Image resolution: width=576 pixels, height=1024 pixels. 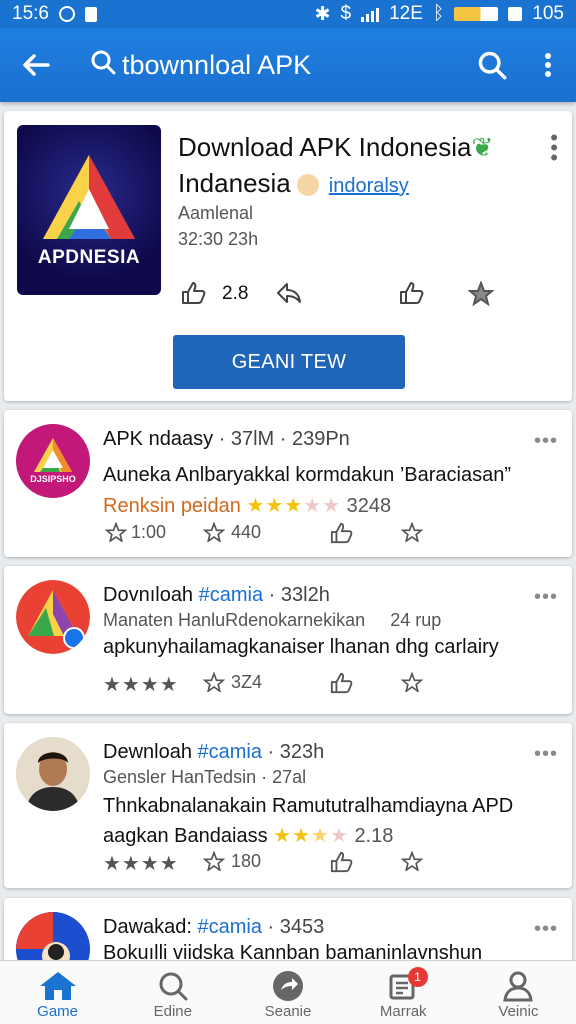 I want to click on leaf-icon: ❦, so click(x=482, y=147).